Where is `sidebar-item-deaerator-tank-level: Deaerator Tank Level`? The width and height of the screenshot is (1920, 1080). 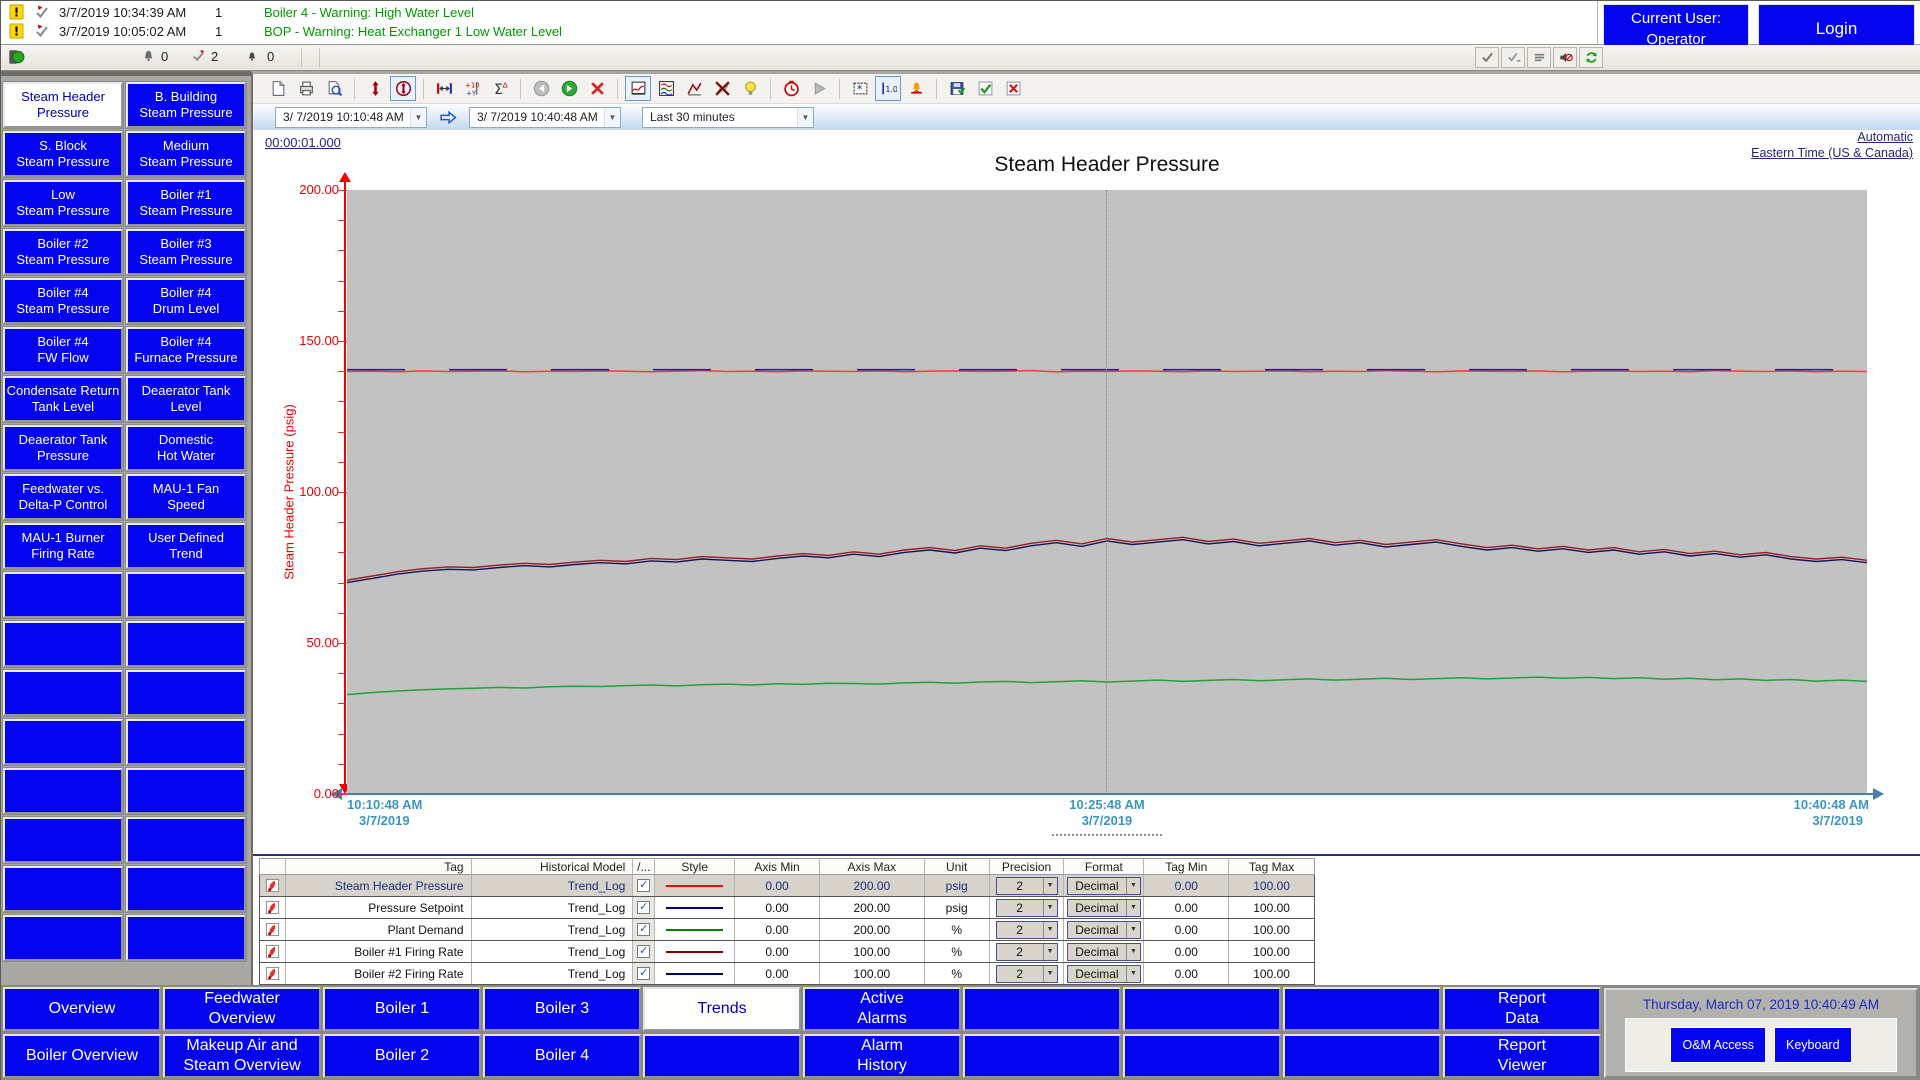 sidebar-item-deaerator-tank-level: Deaerator Tank Level is located at coordinates (186, 399).